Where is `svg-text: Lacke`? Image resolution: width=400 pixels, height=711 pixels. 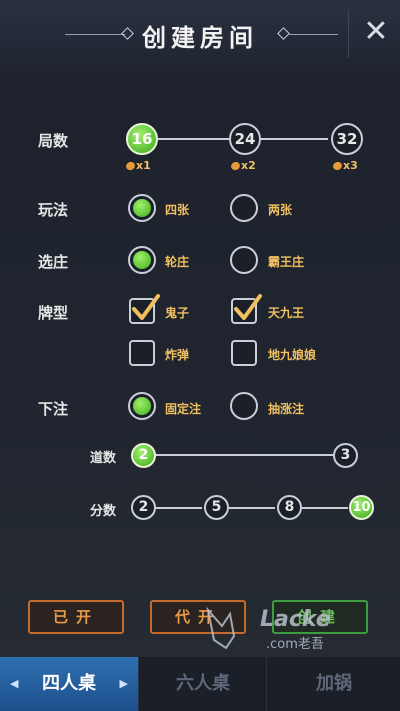 svg-text: Lacke is located at coordinates (295, 619).